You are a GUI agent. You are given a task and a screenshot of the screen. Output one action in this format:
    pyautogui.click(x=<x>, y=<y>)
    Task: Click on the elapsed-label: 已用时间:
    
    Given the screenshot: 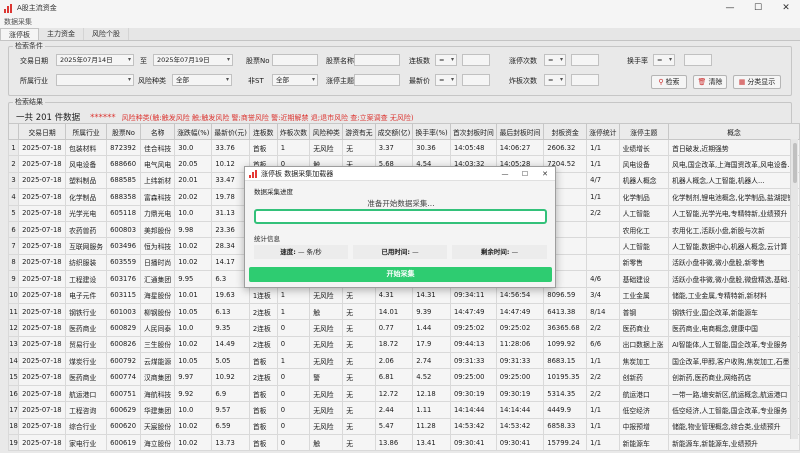 What is the action you would take?
    pyautogui.click(x=396, y=252)
    